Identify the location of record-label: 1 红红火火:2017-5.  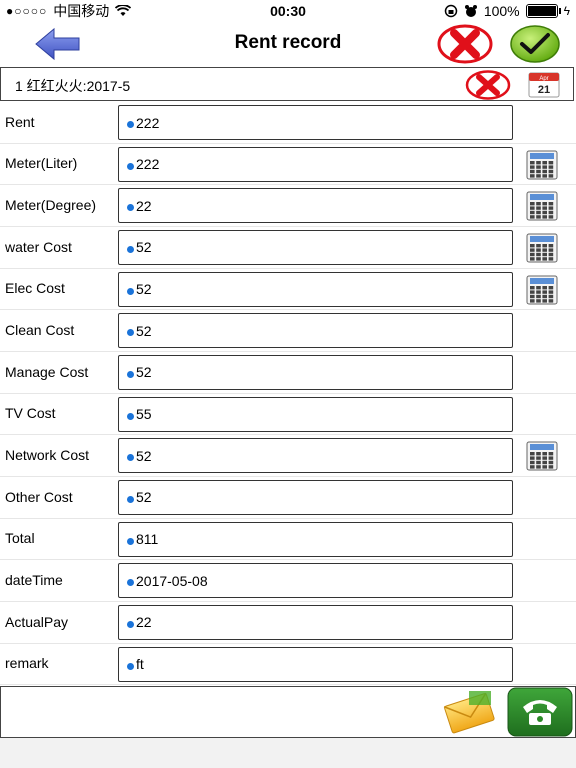
(73, 86).